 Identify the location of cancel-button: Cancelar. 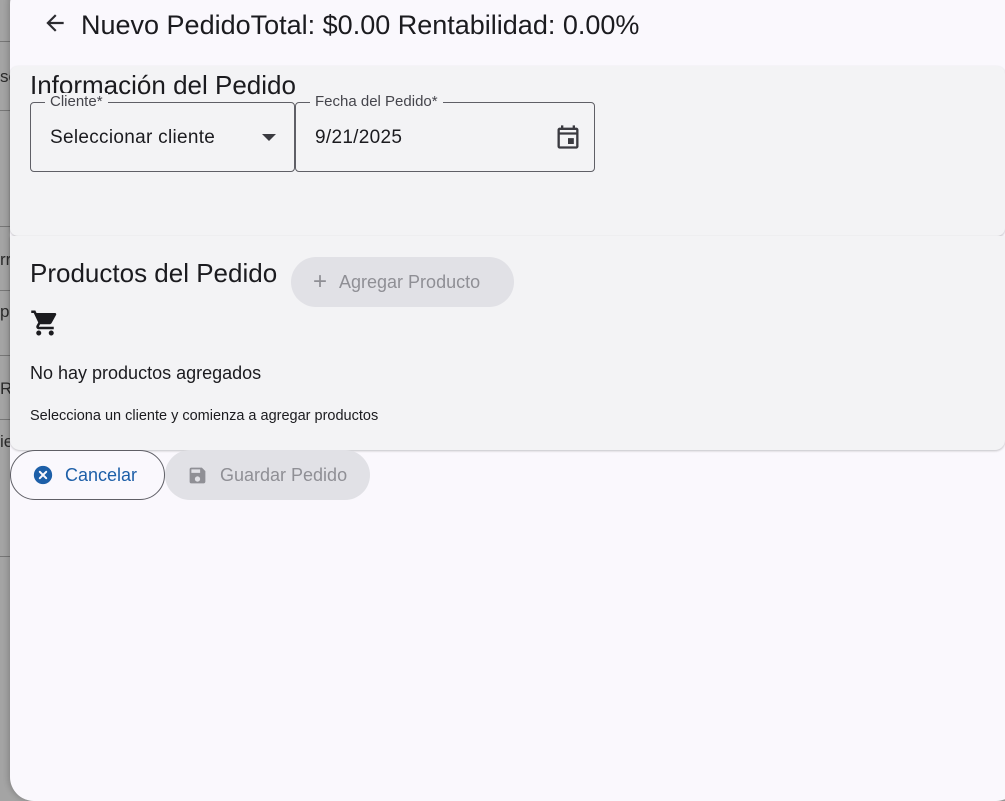
(87, 475).